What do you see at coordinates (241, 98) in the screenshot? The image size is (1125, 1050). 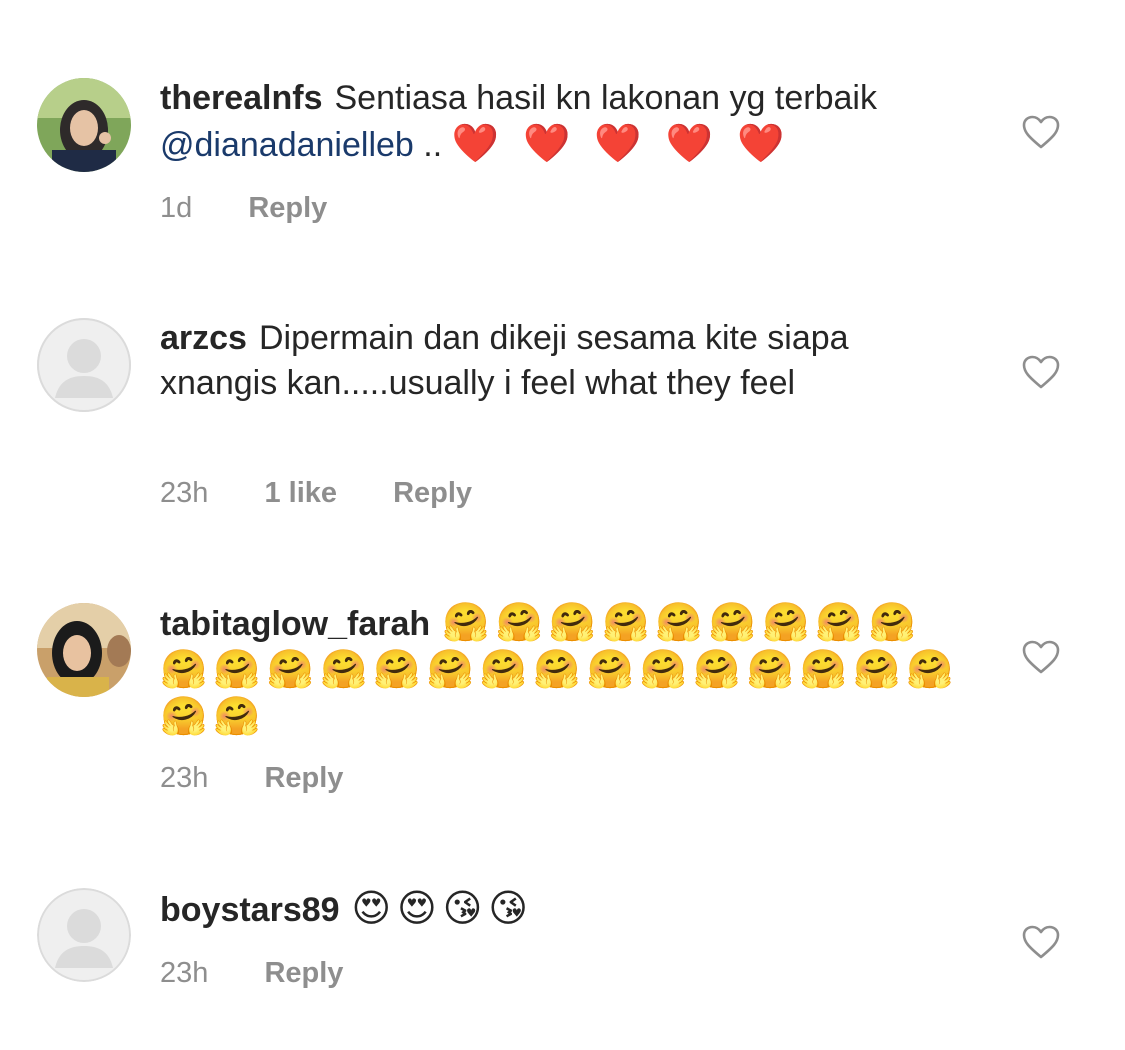 I see `comment-username: therealnfs` at bounding box center [241, 98].